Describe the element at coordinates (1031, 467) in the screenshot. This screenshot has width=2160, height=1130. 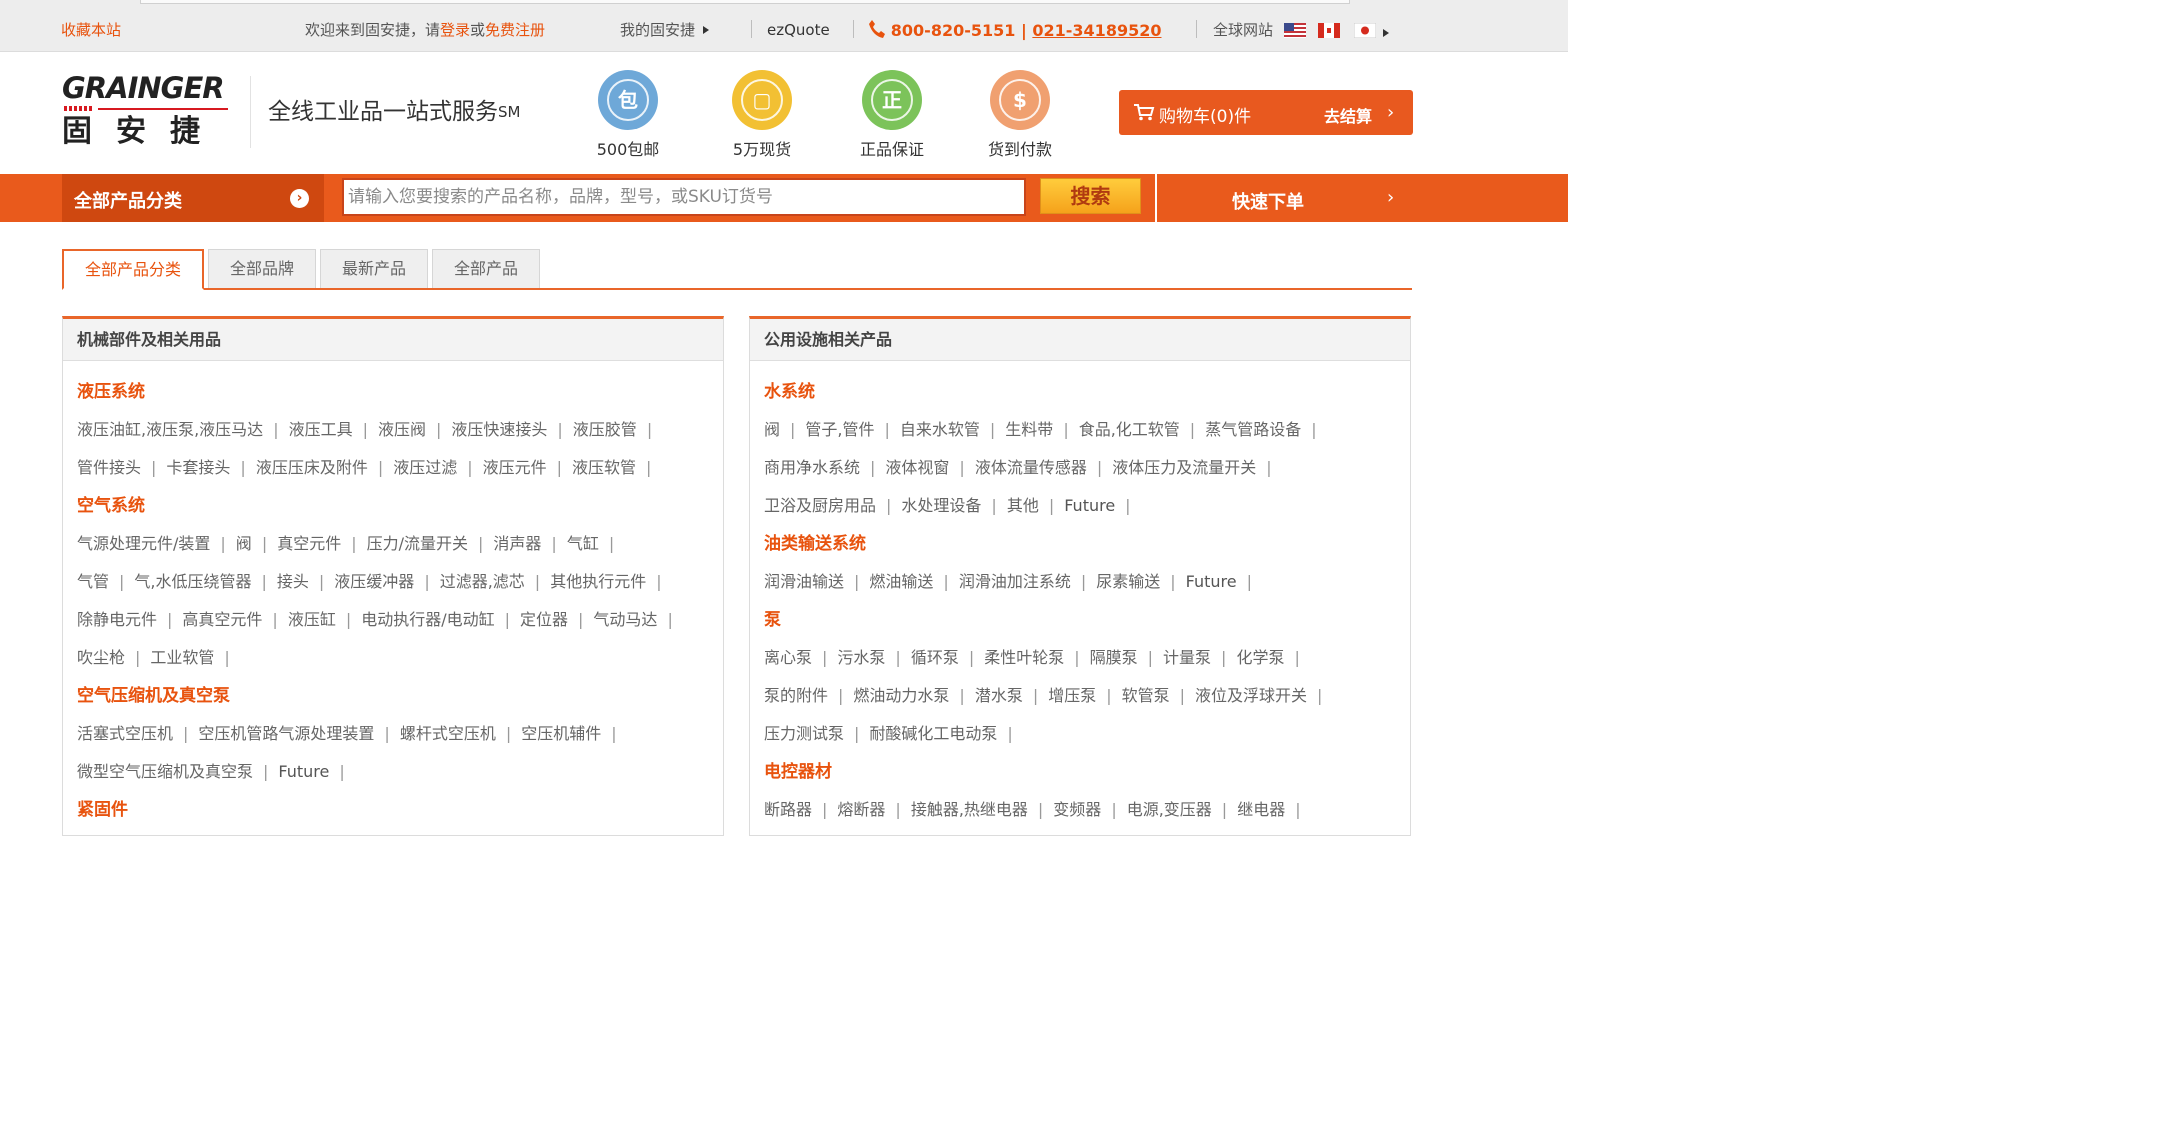
I see `category-link: 液体流量传感器` at that location.